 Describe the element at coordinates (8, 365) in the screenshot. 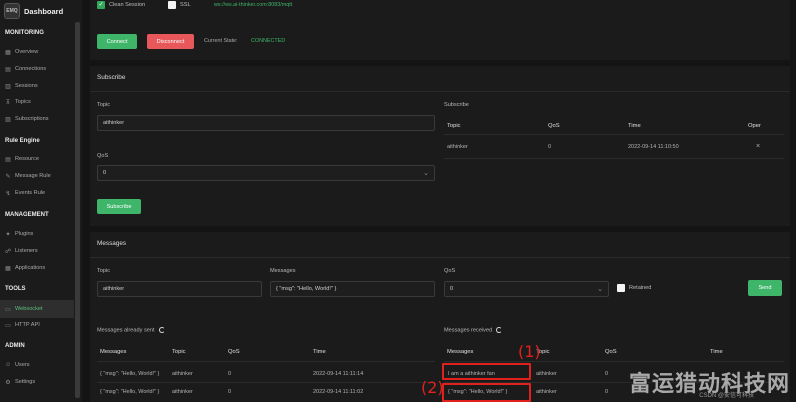

I see `user-icon: ☺` at that location.